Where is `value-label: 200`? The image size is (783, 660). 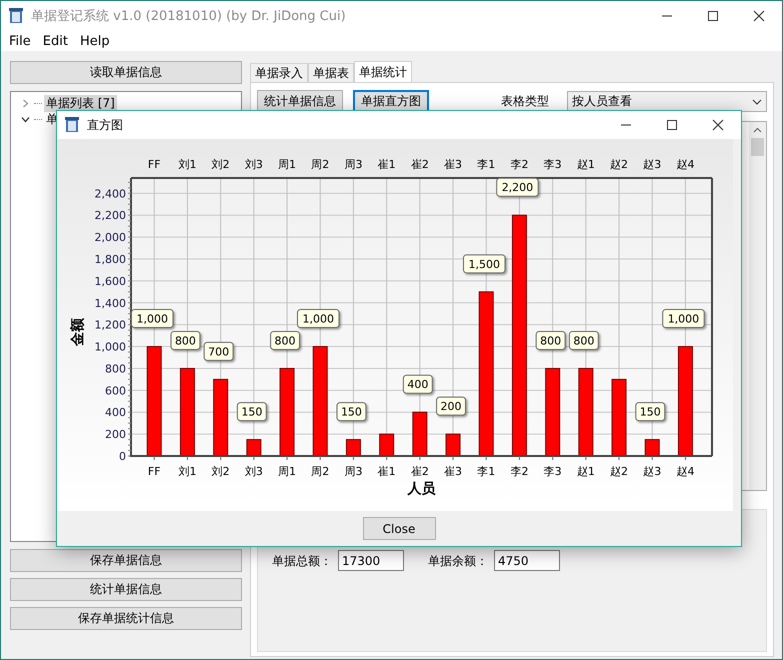 value-label: 200 is located at coordinates (451, 406).